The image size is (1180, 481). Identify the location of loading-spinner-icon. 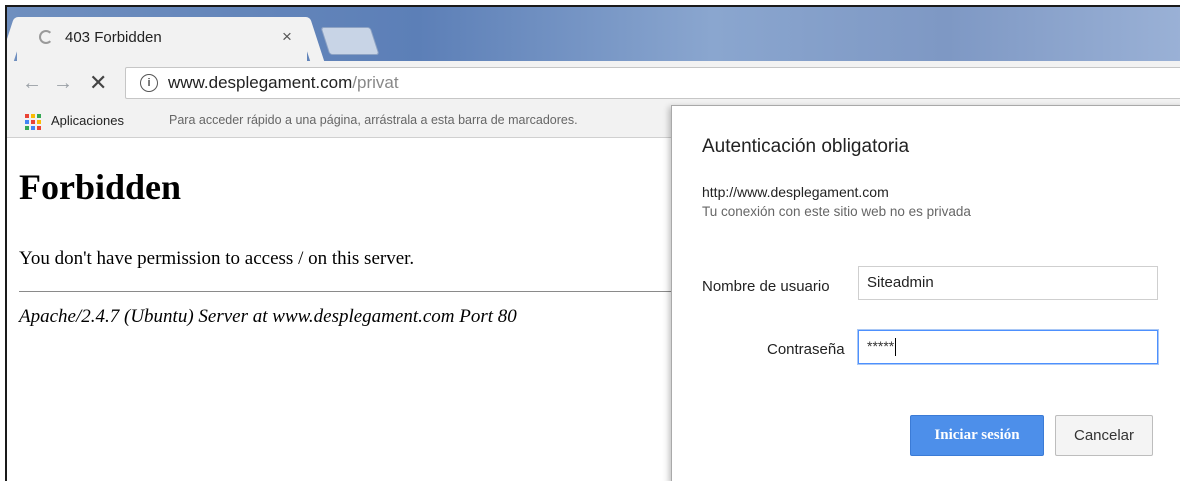
(46, 37).